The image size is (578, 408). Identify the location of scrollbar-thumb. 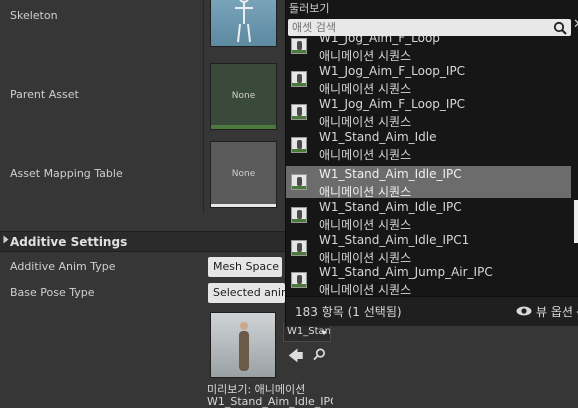
(576, 221).